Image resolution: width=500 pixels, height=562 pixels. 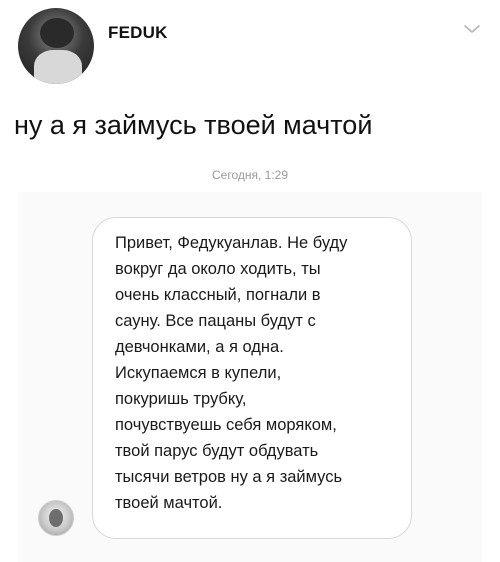 What do you see at coordinates (199, 347) in the screenshot?
I see `message-line: девчонками, а я одна.` at bounding box center [199, 347].